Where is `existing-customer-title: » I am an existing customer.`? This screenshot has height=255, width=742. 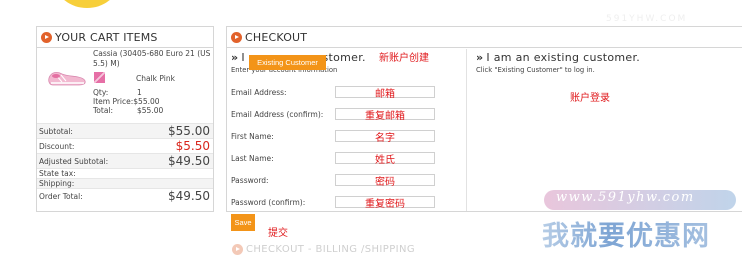
existing-customer-title: » I am an existing customer. is located at coordinates (606, 57).